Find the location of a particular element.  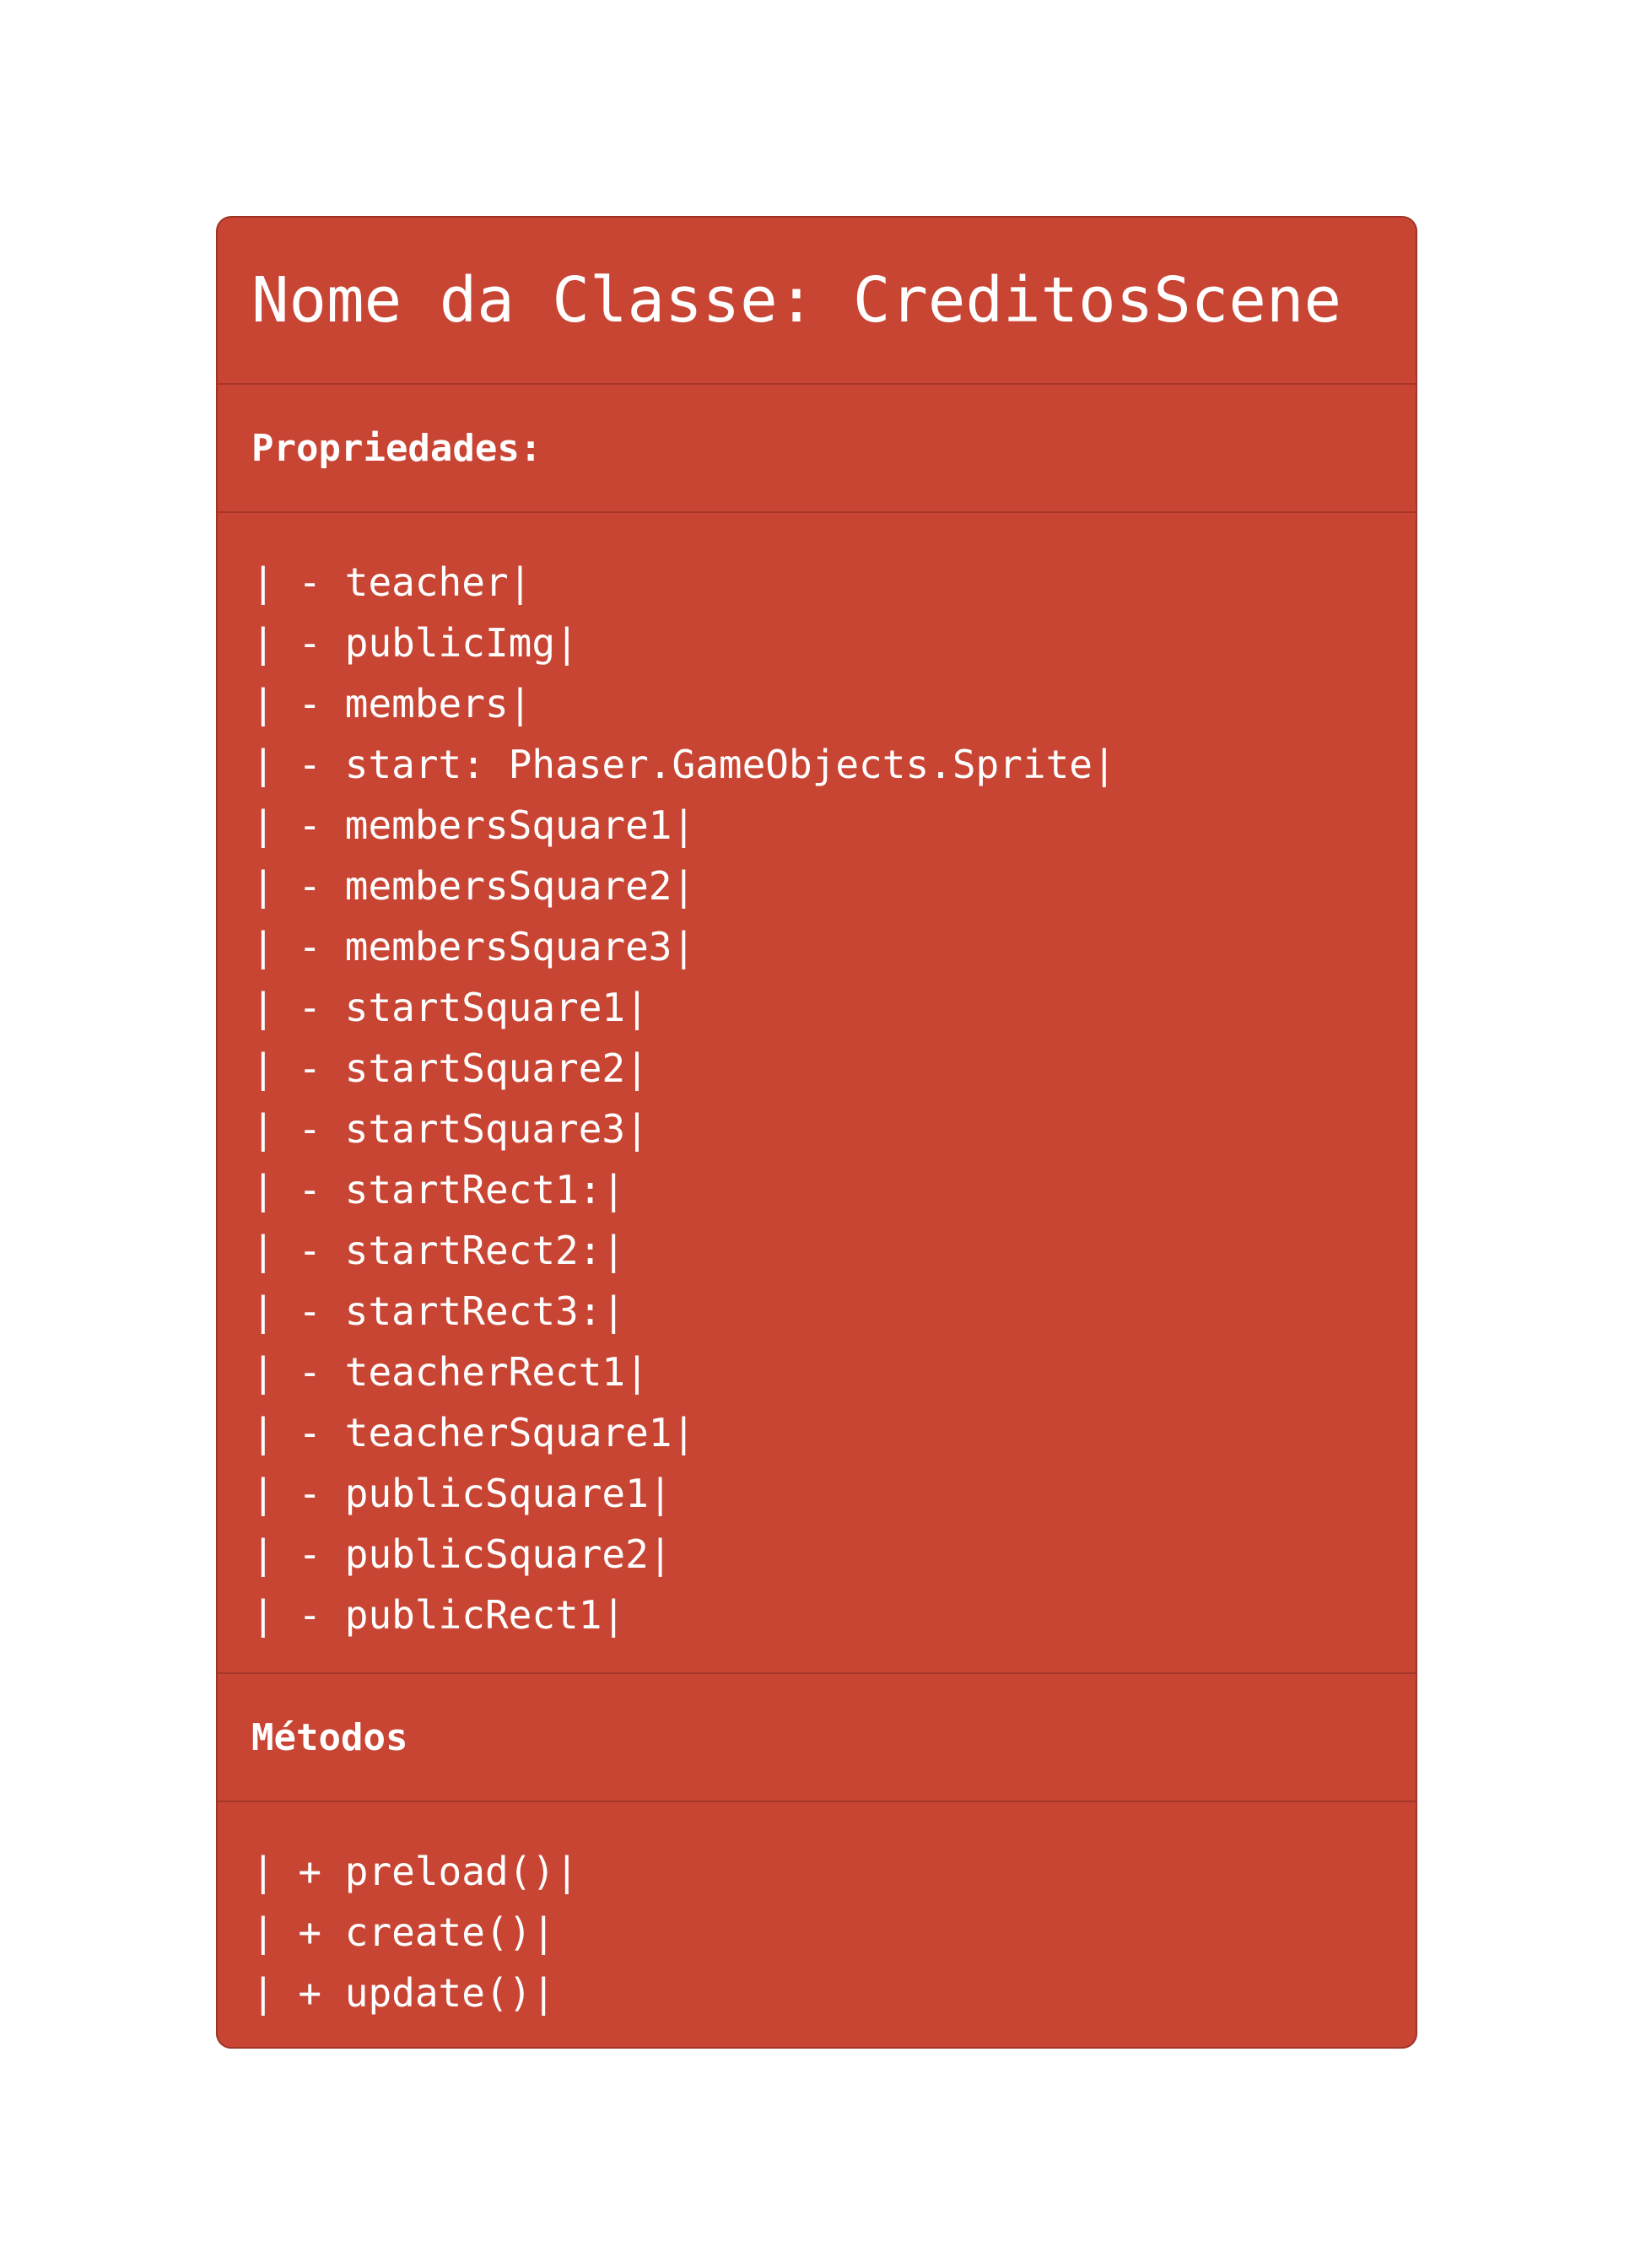

methods-heading: Métodos is located at coordinates (329, 1737).